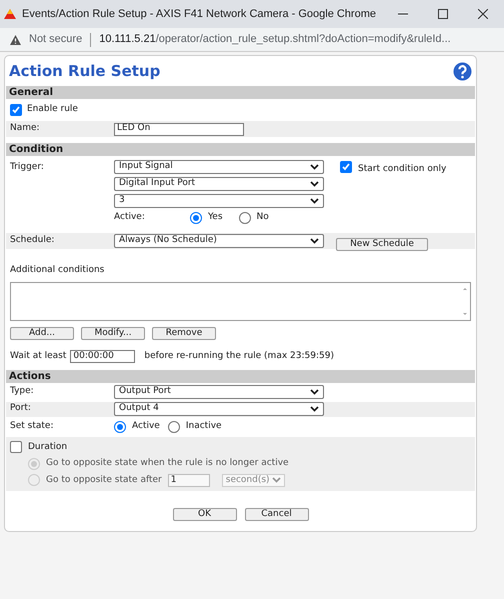 The image size is (504, 599). I want to click on field-label: No, so click(262, 217).